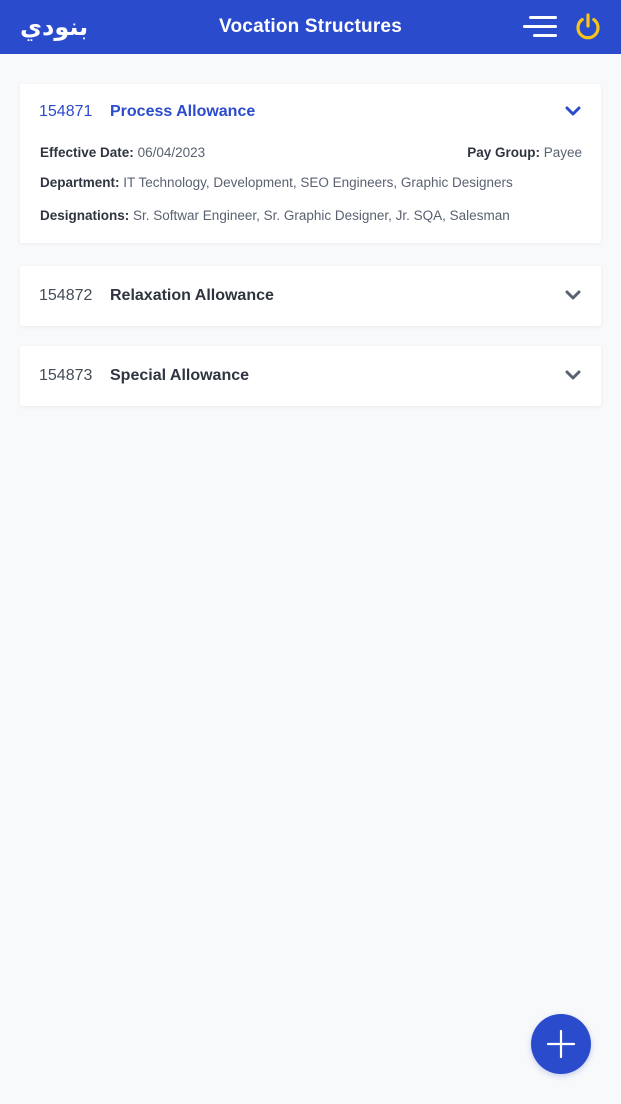 The height and width of the screenshot is (1104, 621). What do you see at coordinates (171, 152) in the screenshot?
I see `effective-date-value: 06/04/2023` at bounding box center [171, 152].